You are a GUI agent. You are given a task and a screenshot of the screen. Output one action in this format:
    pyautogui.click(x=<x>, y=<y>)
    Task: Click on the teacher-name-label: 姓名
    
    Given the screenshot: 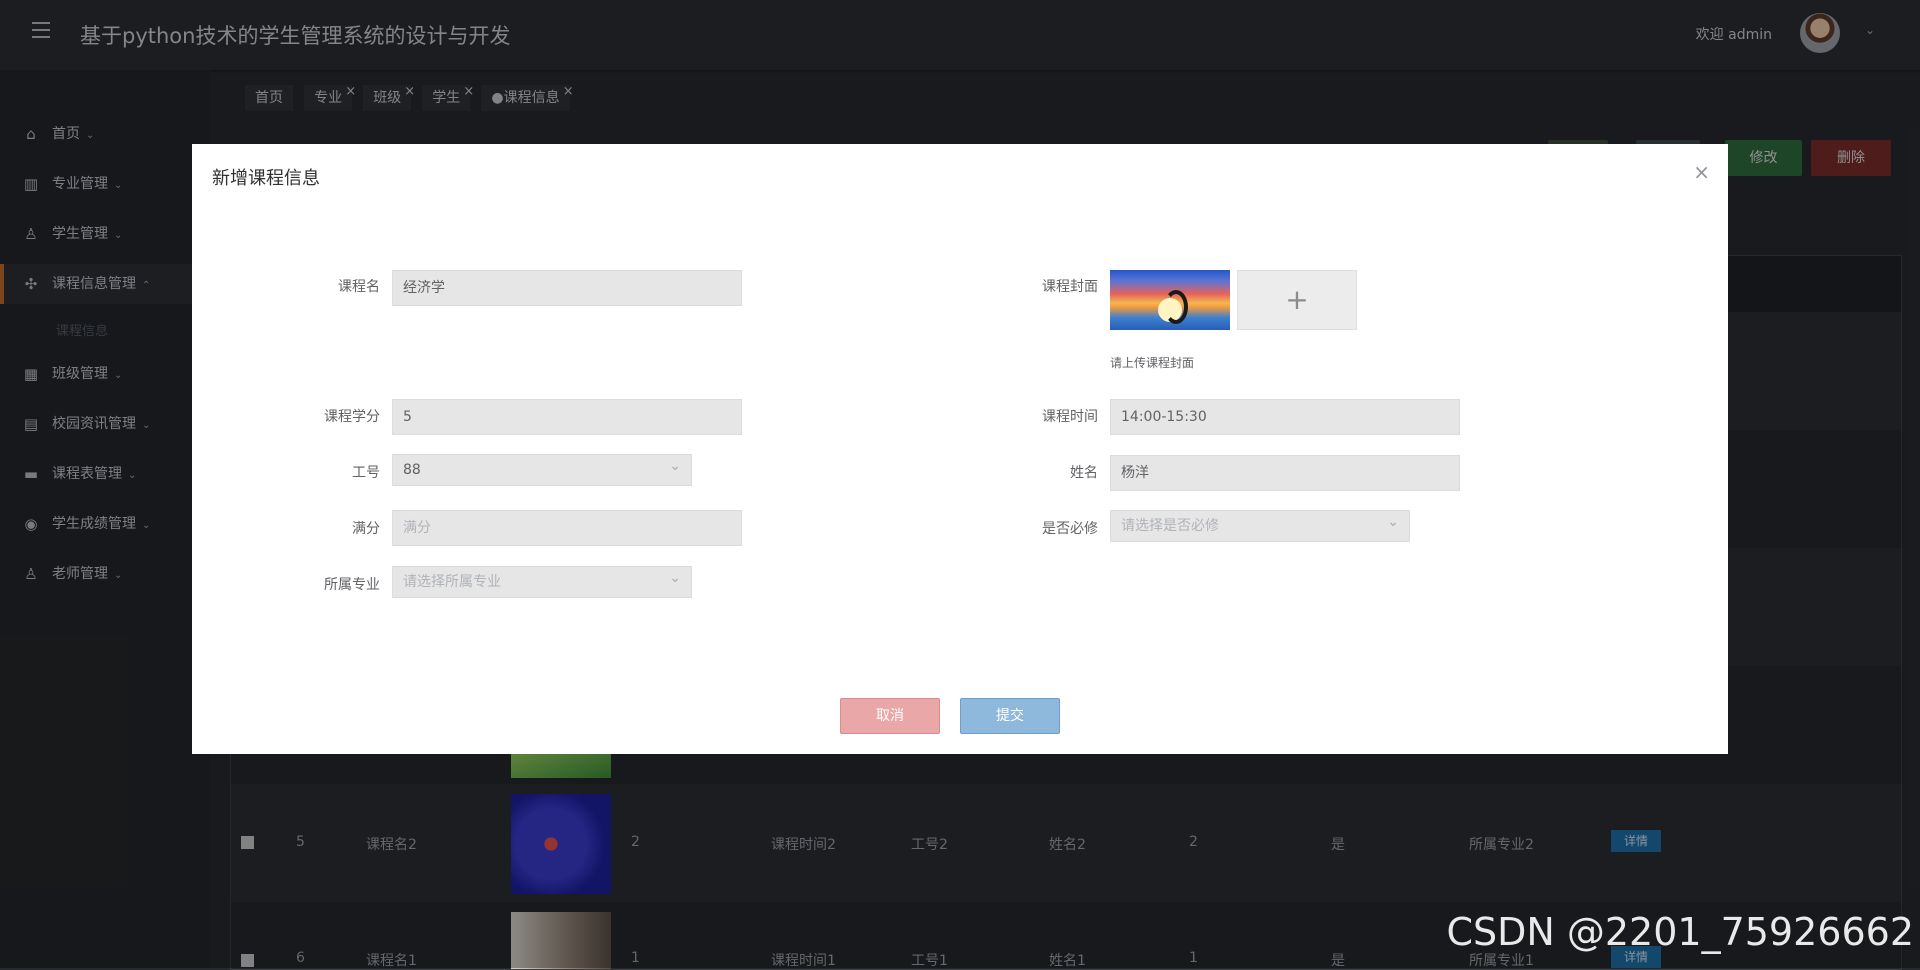 What is the action you would take?
    pyautogui.click(x=1084, y=473)
    